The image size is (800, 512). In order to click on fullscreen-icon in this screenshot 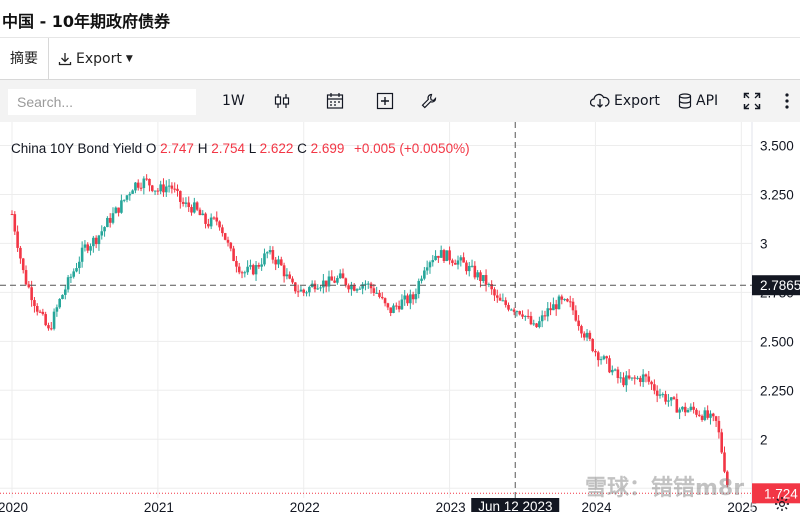, I will do `click(752, 101)`.